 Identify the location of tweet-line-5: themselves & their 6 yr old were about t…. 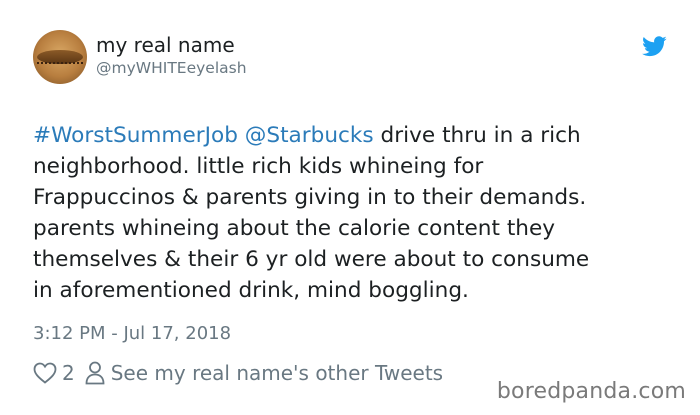
(311, 259).